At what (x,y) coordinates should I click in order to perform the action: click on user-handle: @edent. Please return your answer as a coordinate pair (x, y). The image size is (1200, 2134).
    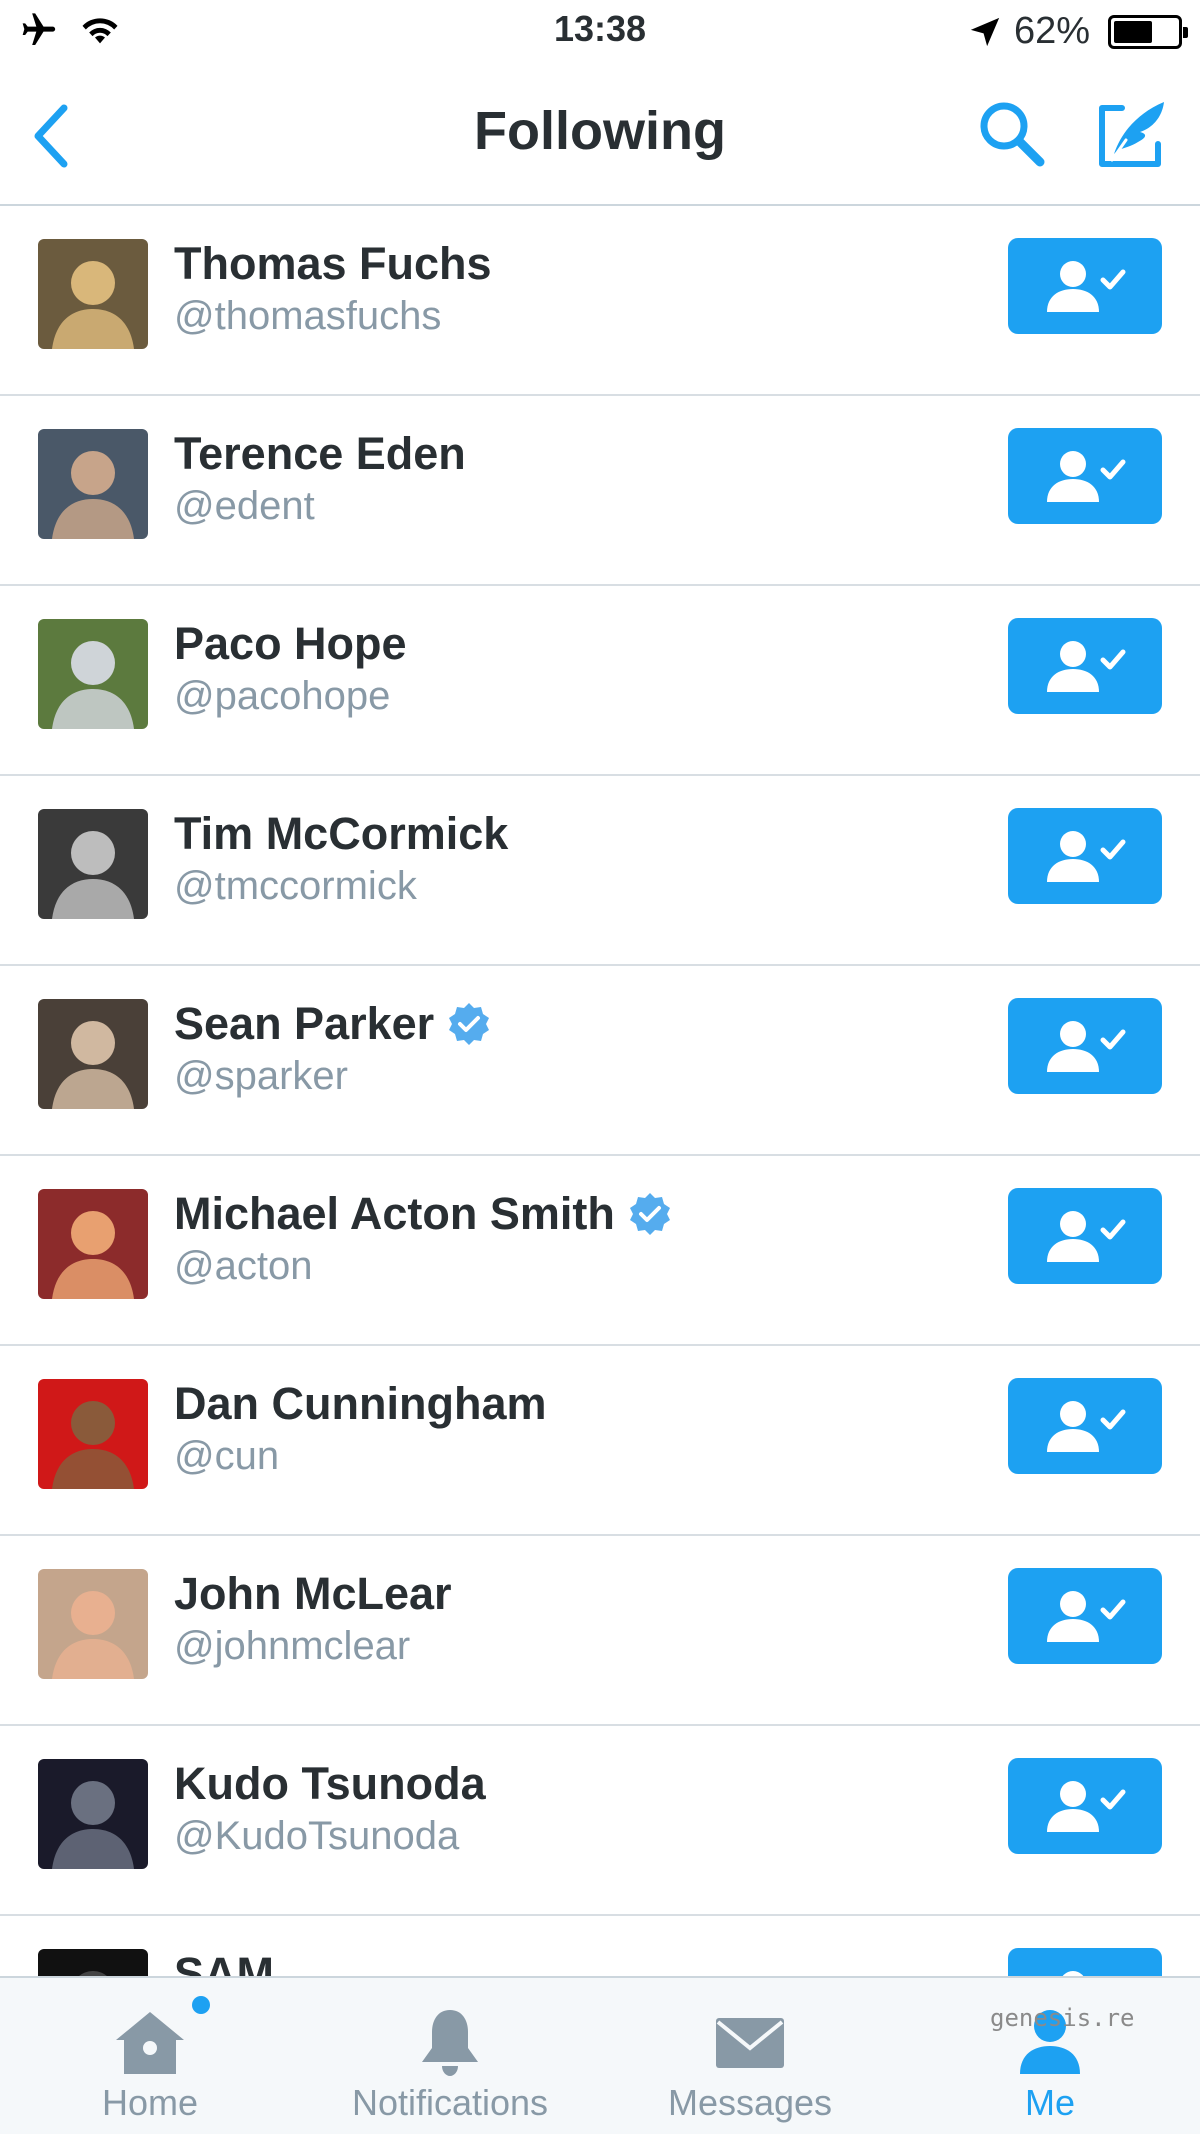
    Looking at the image, I should click on (244, 506).